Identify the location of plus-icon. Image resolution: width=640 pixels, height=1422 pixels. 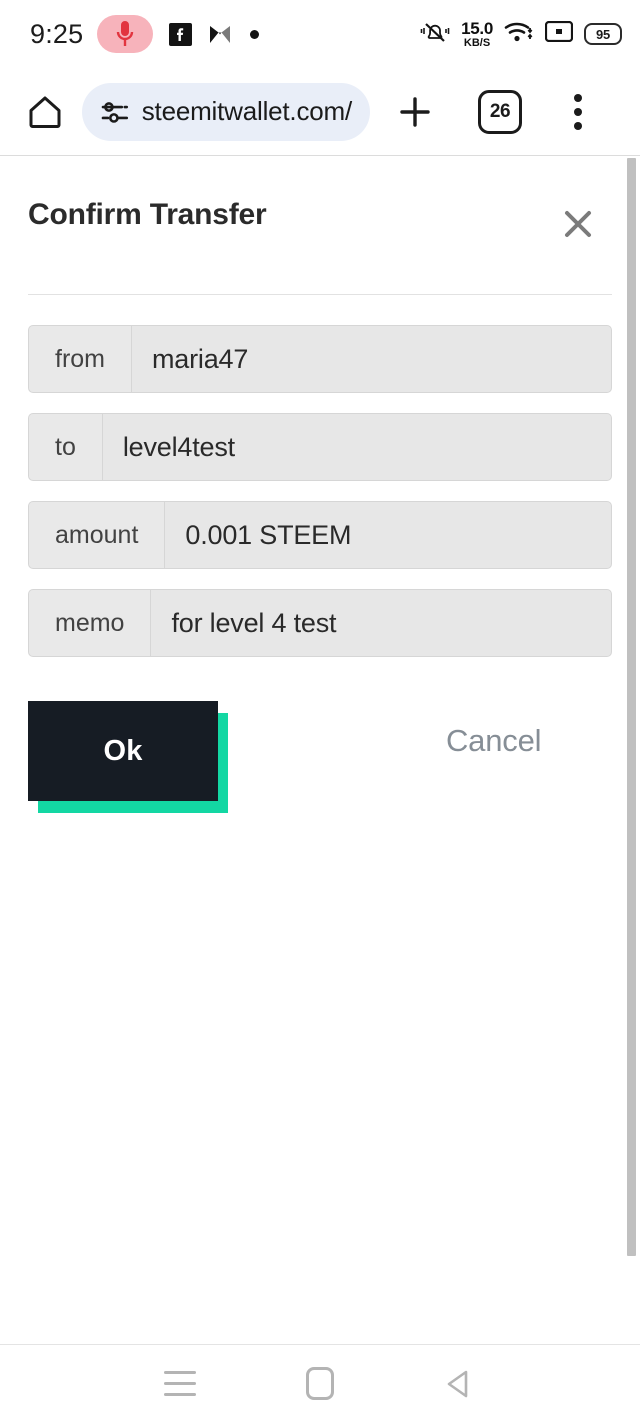
(415, 111).